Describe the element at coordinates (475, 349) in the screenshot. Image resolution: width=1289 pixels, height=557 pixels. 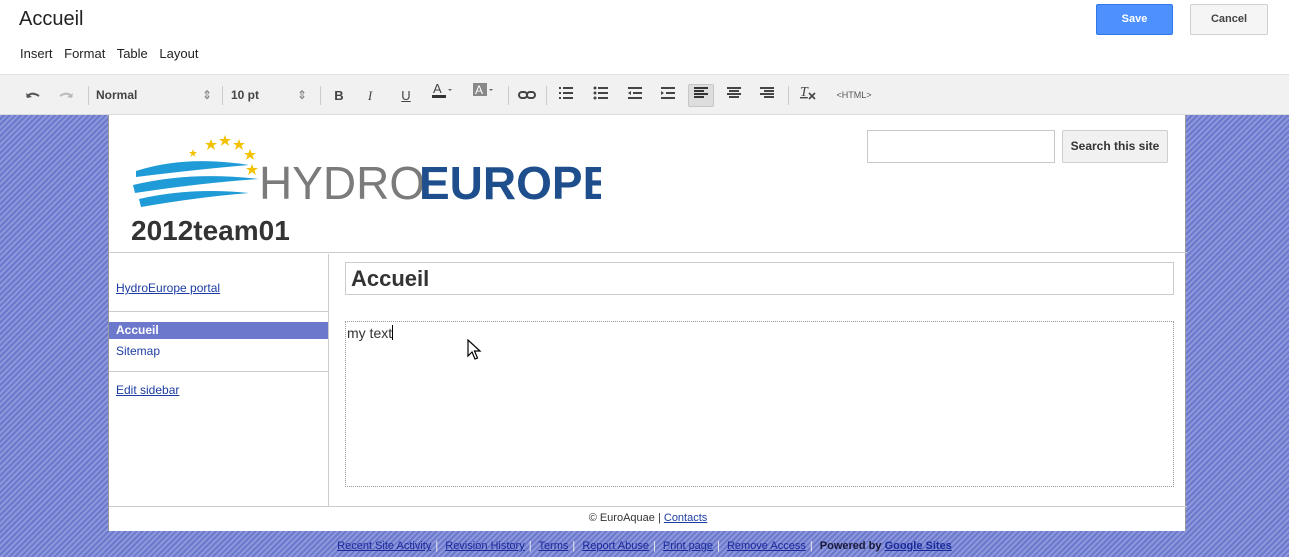
I see `mouse-pointer-icon` at that location.